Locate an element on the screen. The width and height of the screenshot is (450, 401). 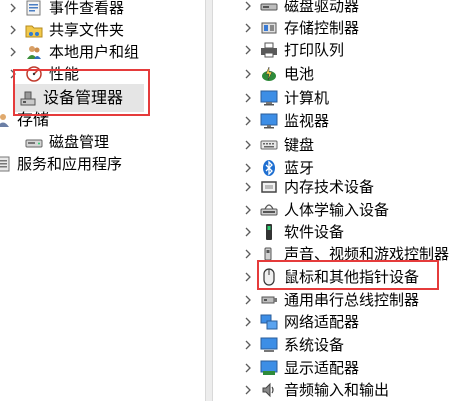
storage-icon is located at coordinates (6, 120).